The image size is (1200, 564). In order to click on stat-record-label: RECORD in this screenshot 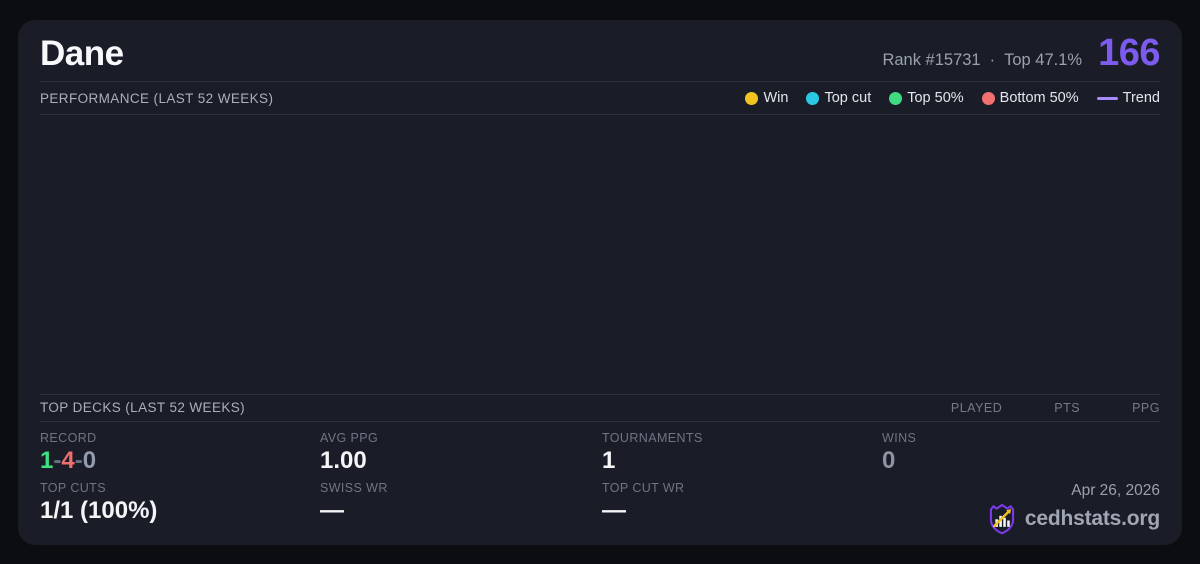, I will do `click(68, 437)`.